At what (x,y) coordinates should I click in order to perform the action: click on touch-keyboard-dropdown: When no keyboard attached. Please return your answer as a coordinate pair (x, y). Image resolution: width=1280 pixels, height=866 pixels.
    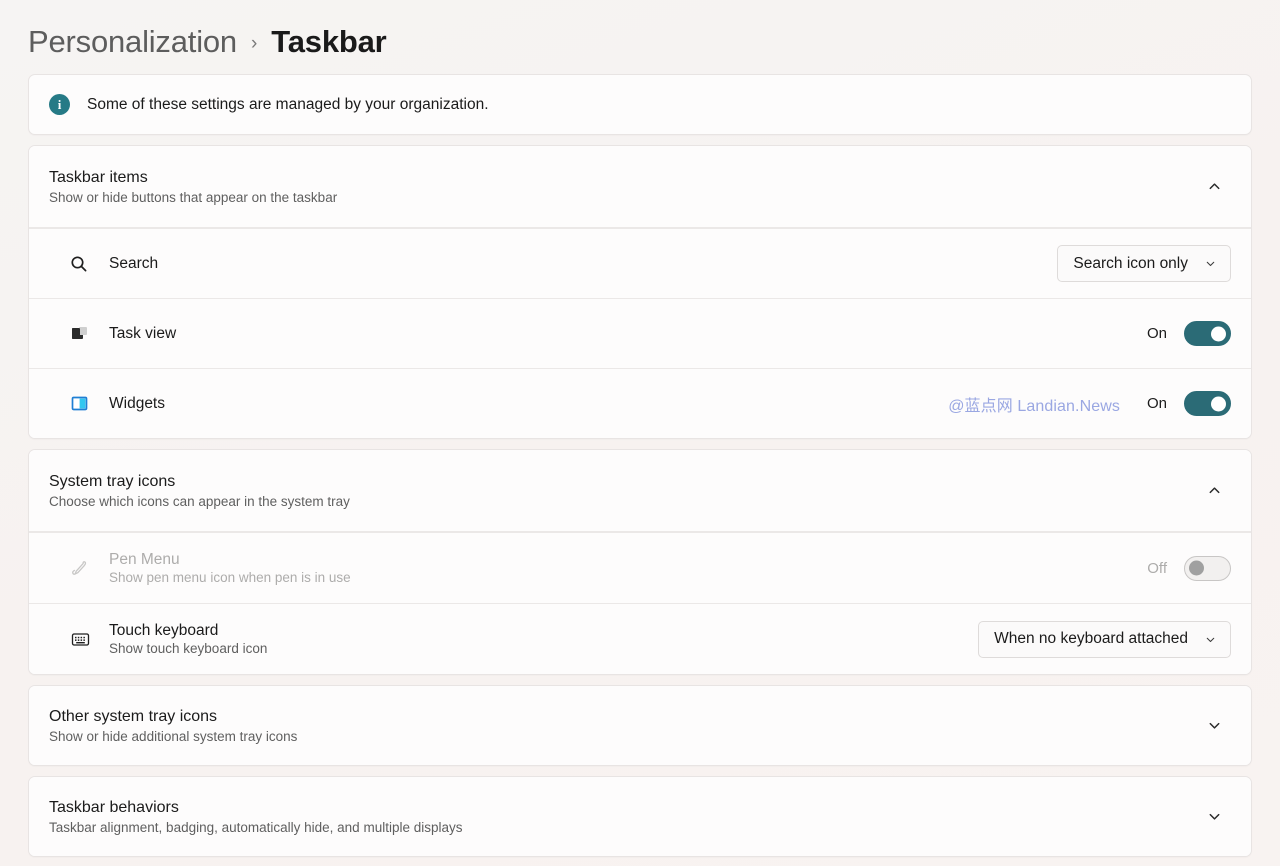
    Looking at the image, I should click on (1104, 639).